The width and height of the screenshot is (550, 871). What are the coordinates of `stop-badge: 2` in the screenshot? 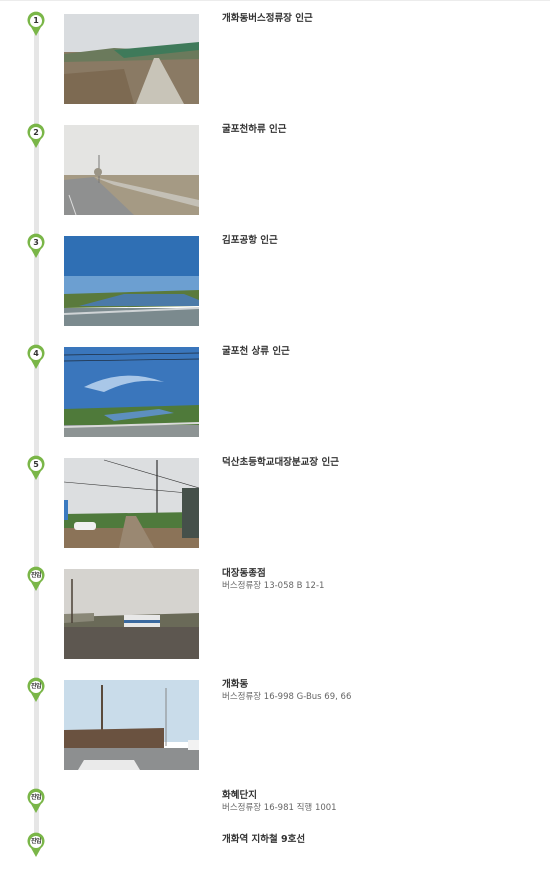 It's located at (36, 132).